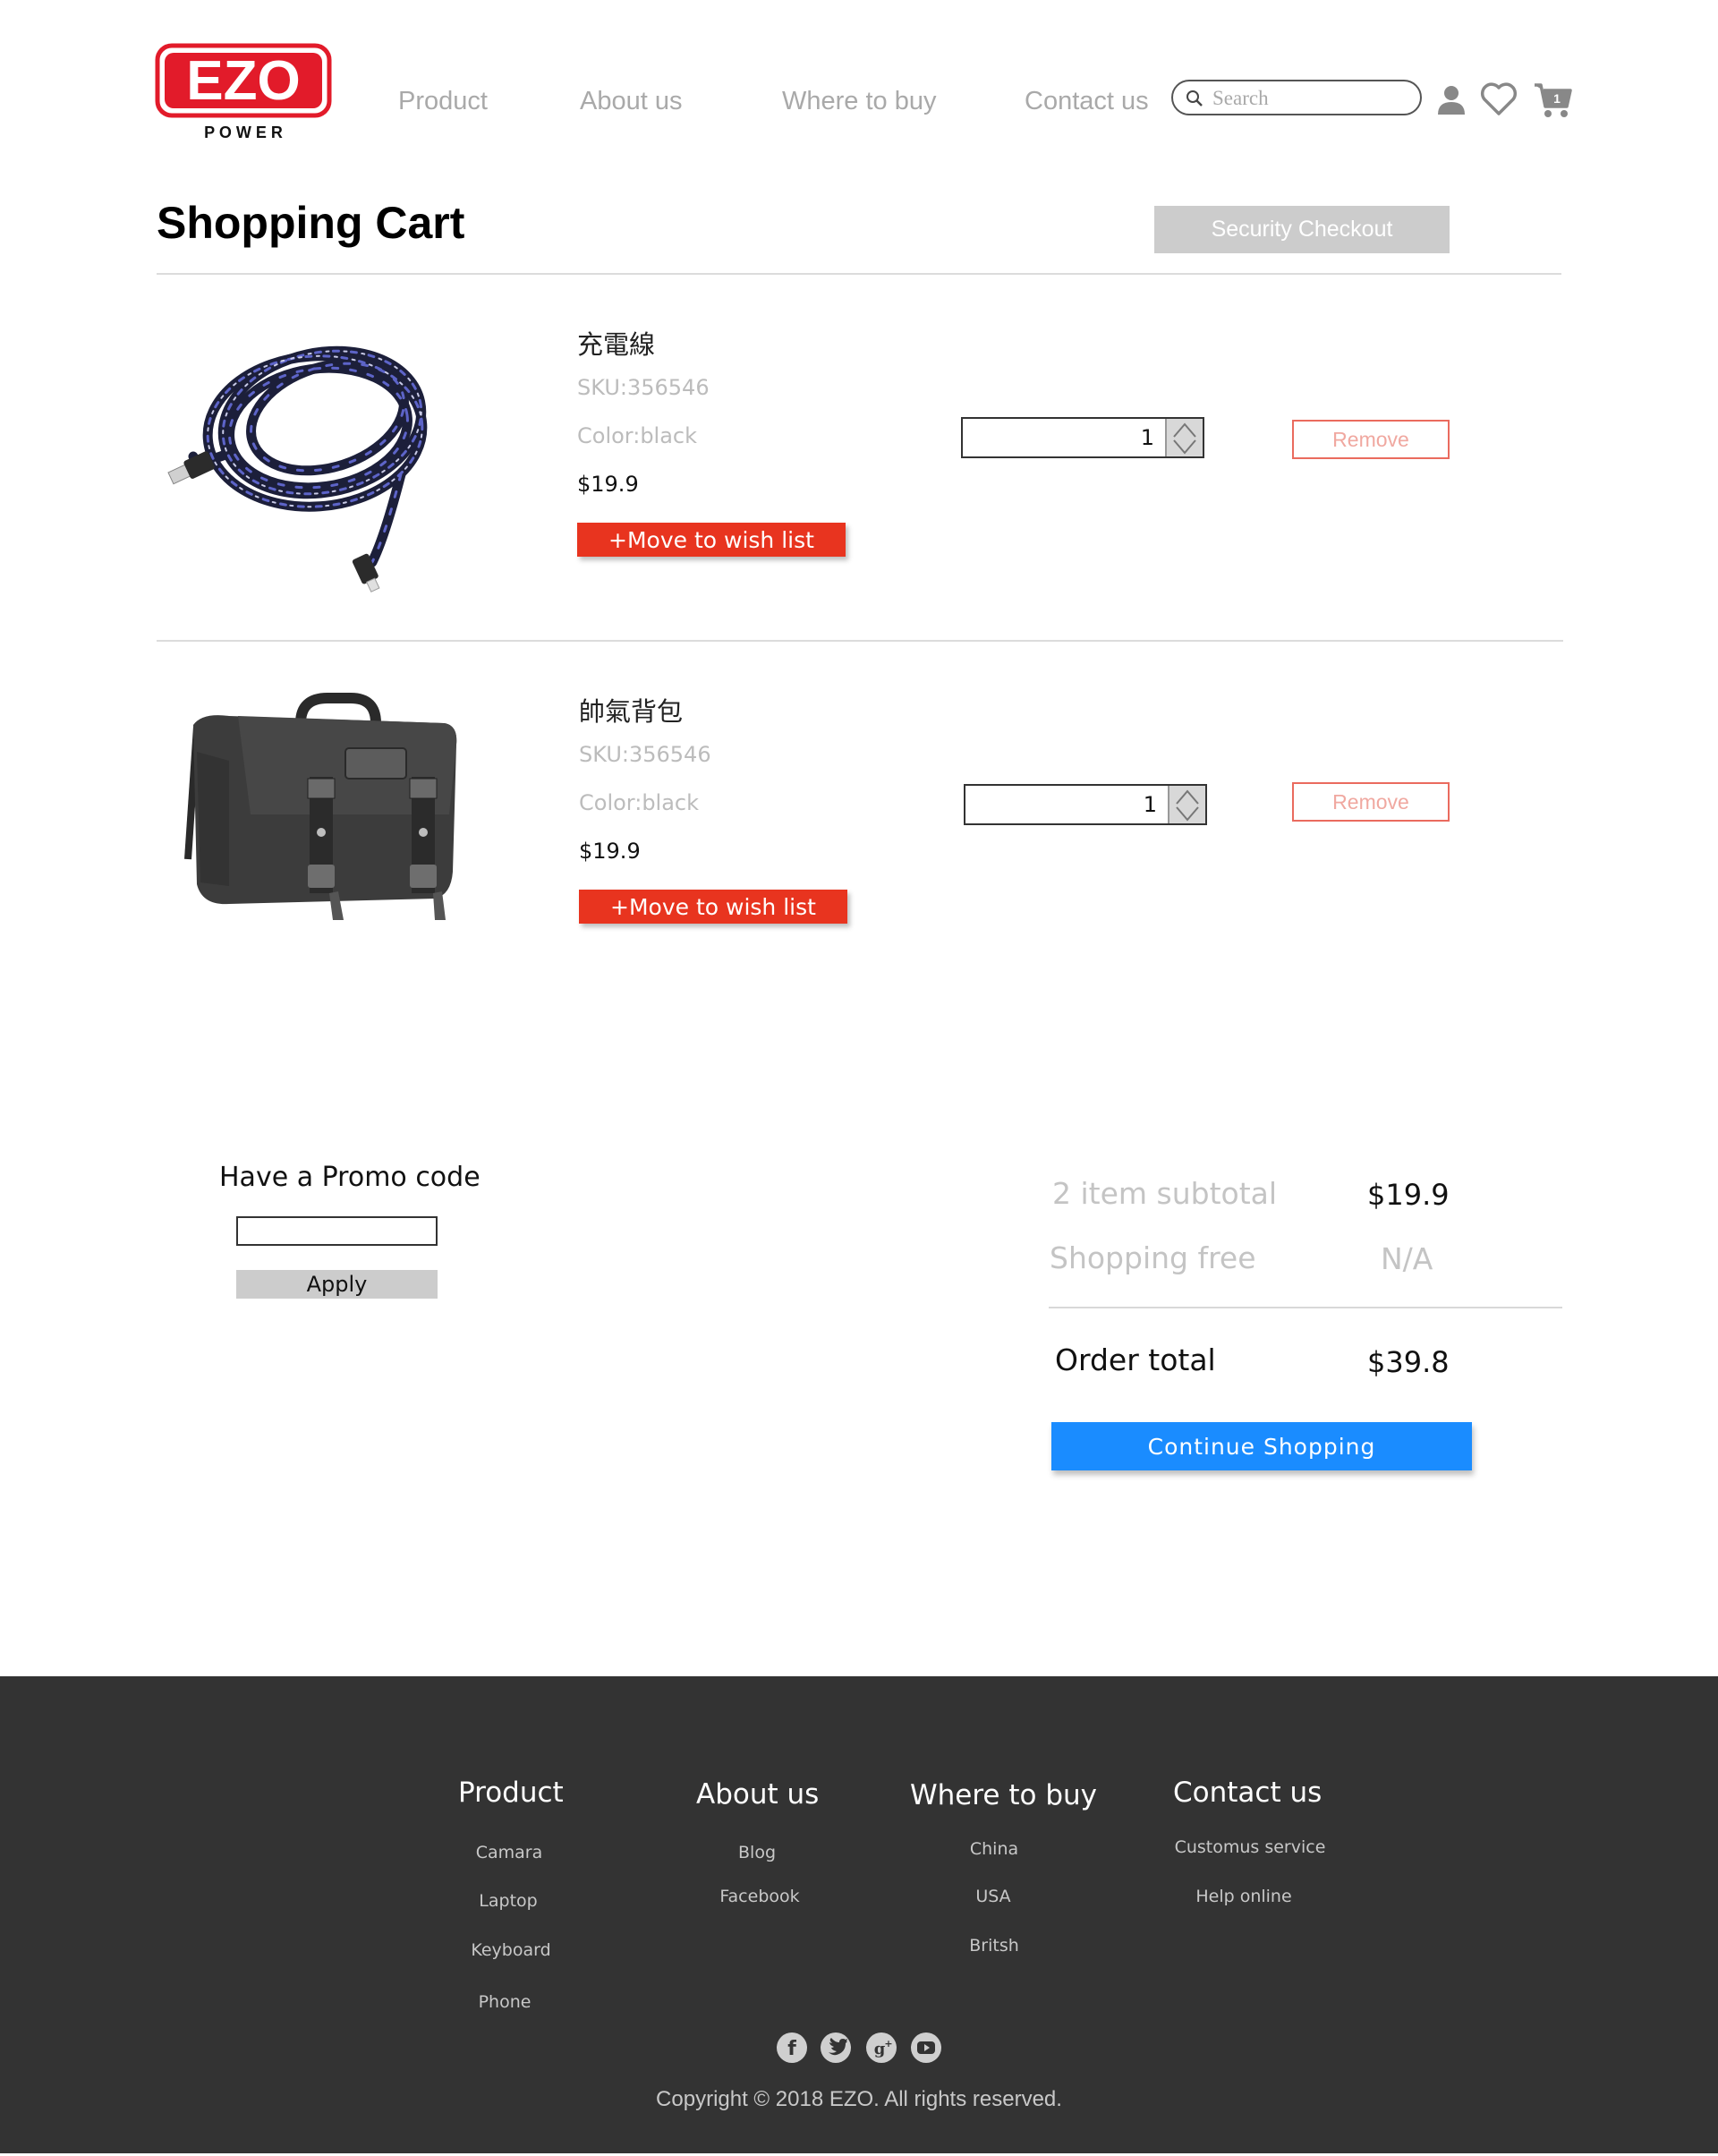 The image size is (1718, 2156). I want to click on nav-about-us: About us, so click(631, 101).